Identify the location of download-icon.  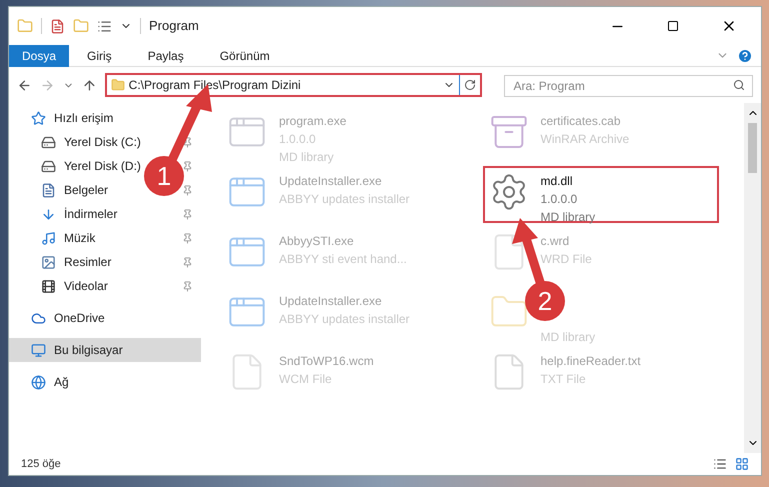
(48, 214).